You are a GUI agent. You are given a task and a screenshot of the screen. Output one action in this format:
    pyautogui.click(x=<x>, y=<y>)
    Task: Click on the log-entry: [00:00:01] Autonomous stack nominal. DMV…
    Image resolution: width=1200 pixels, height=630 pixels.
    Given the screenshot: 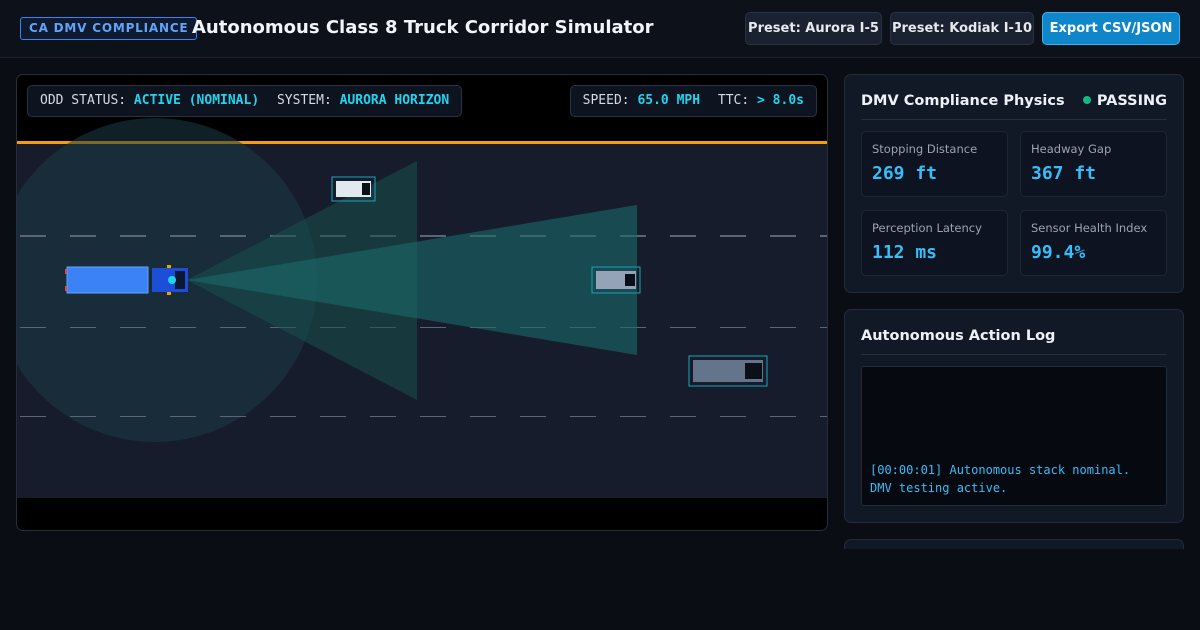 What is the action you would take?
    pyautogui.click(x=1000, y=479)
    